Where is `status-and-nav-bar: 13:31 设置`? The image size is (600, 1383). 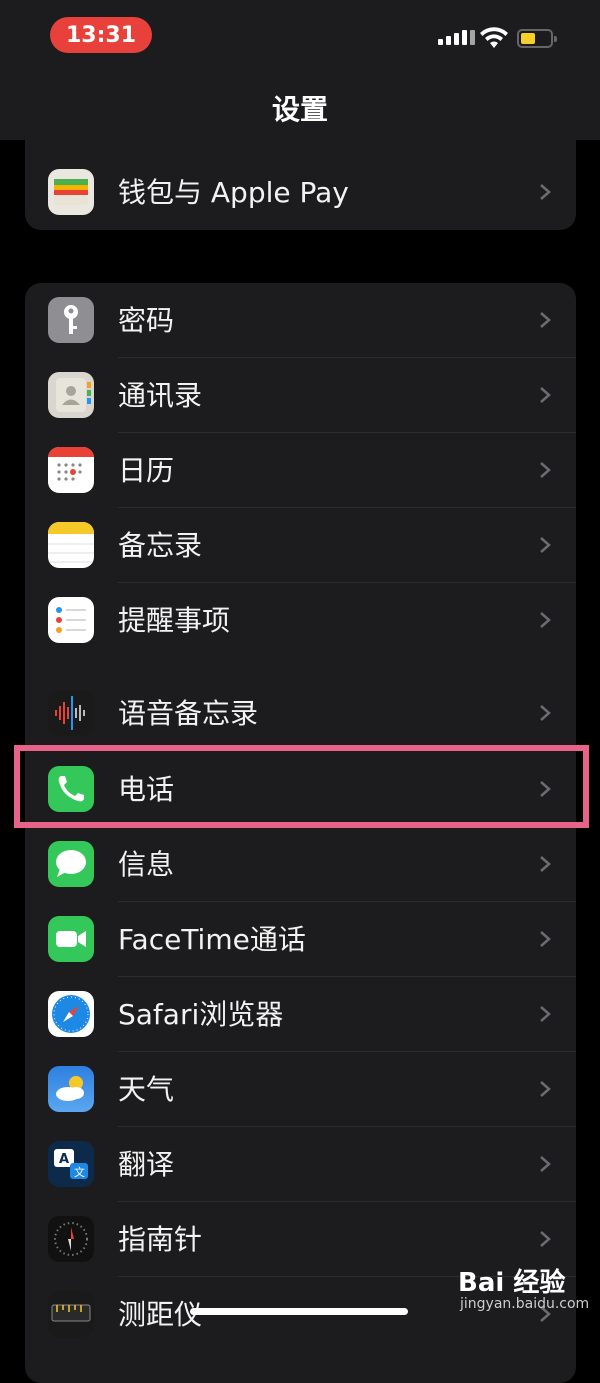 status-and-nav-bar: 13:31 设置 is located at coordinates (300, 70).